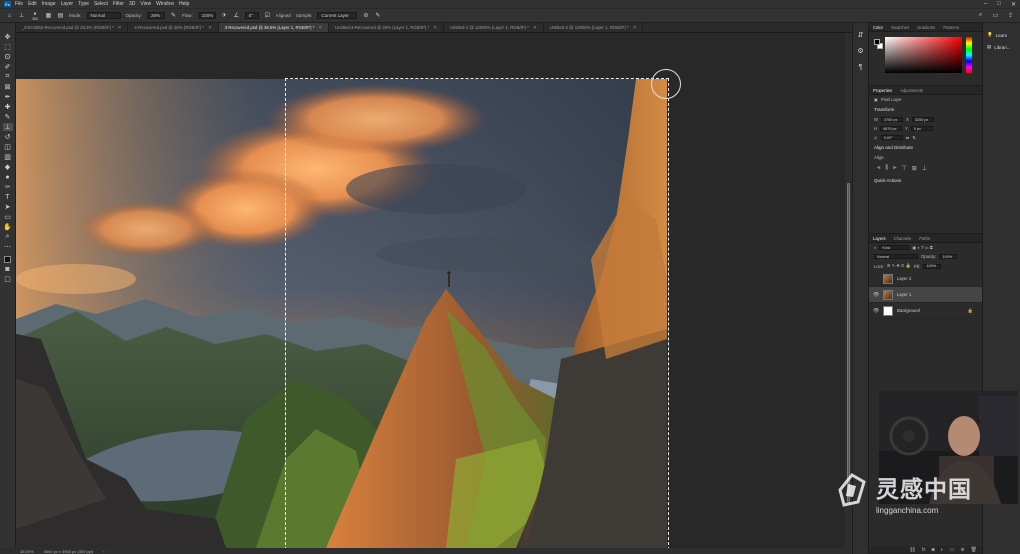  What do you see at coordinates (132, 4) in the screenshot?
I see `menu-3d: 3D` at bounding box center [132, 4].